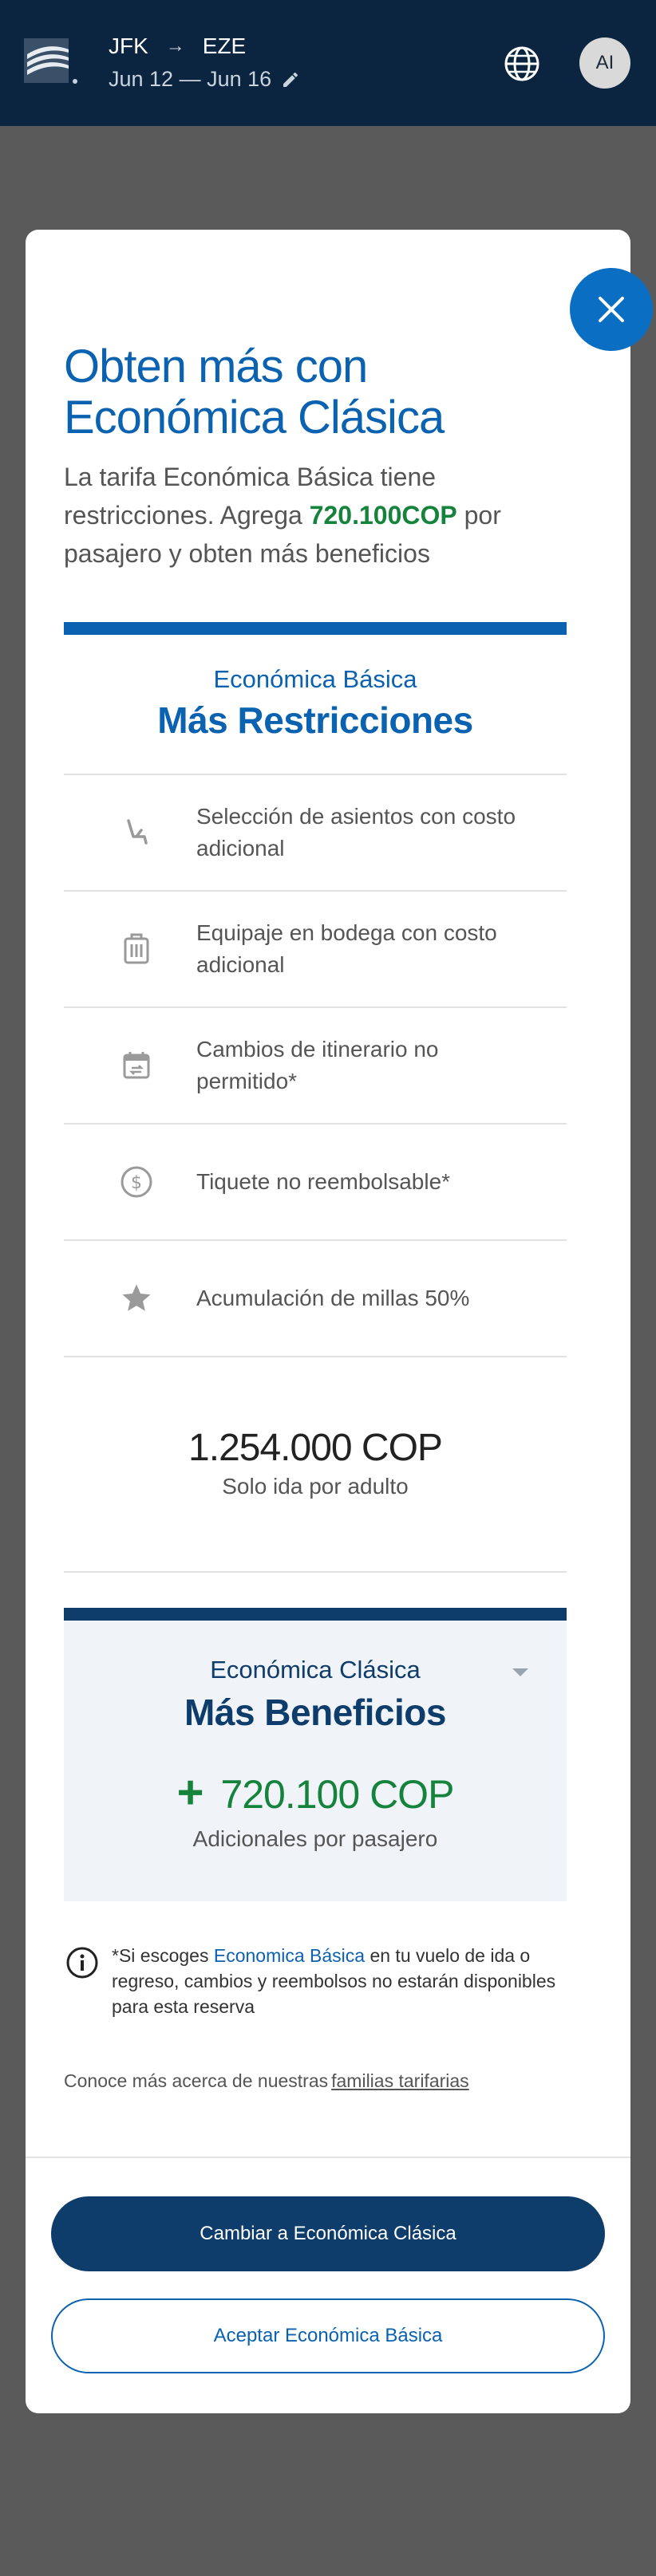  I want to click on chevron-down-icon, so click(520, 1672).